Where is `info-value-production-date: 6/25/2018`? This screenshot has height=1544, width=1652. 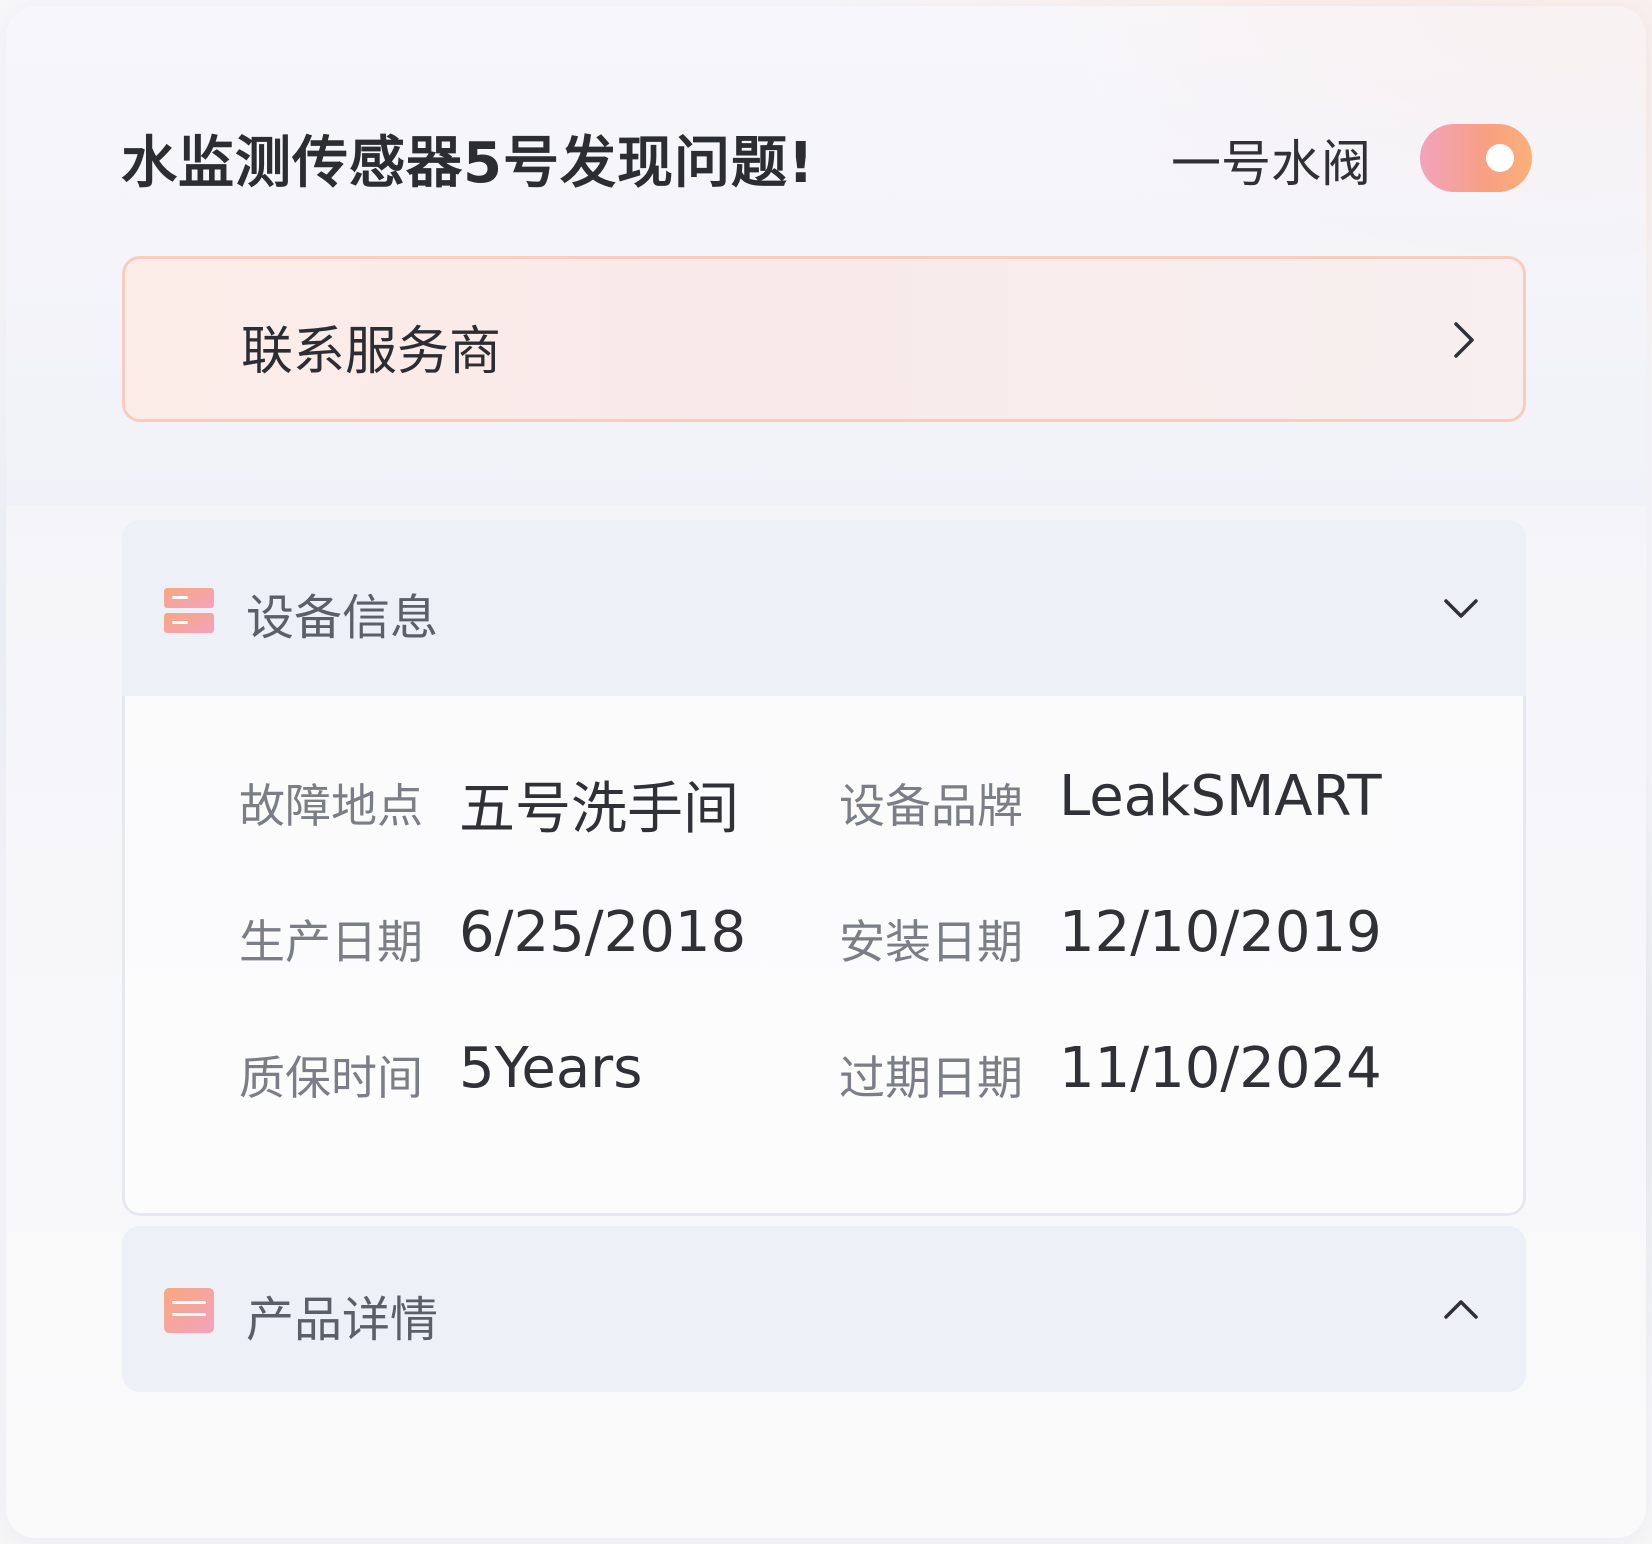
info-value-production-date: 6/25/2018 is located at coordinates (603, 932).